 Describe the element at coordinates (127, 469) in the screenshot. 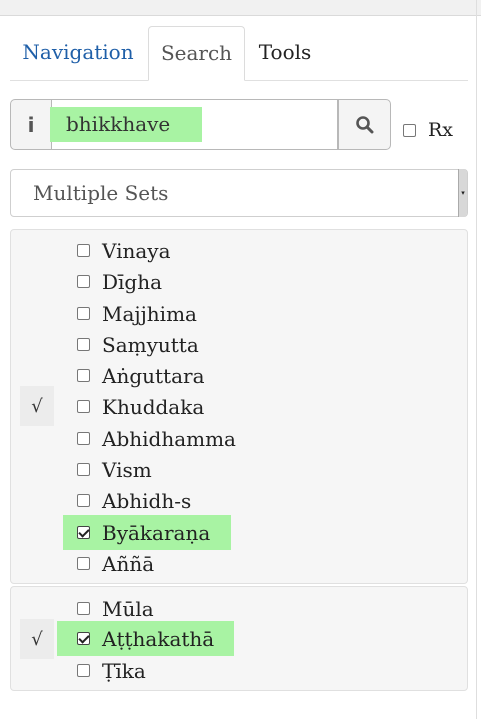

I see `item-label: Vism` at that location.